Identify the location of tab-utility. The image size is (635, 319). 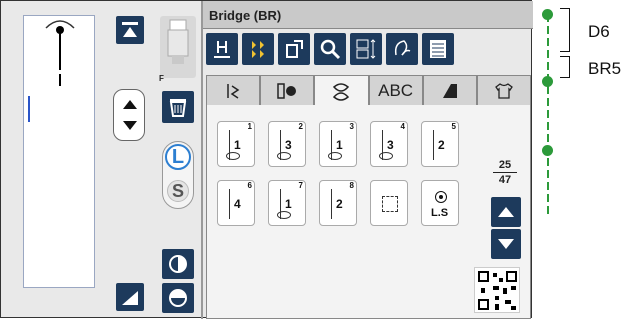
(233, 90).